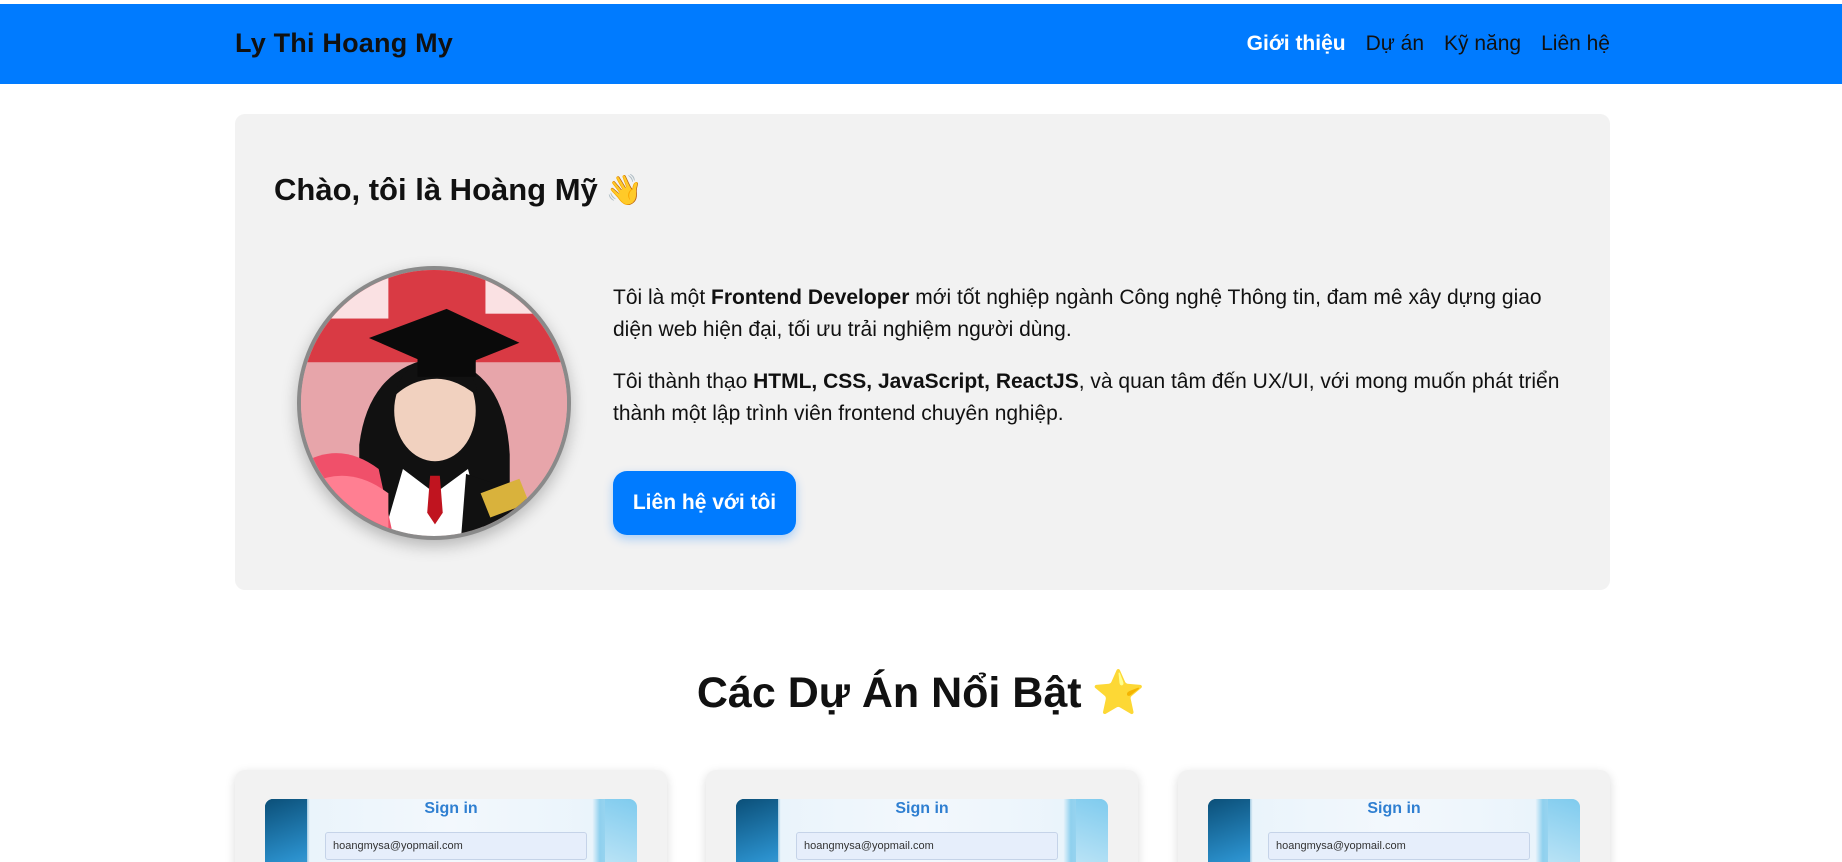  Describe the element at coordinates (889, 693) in the screenshot. I see `projects-title-text: Các Dự Án Nổi Bật` at that location.